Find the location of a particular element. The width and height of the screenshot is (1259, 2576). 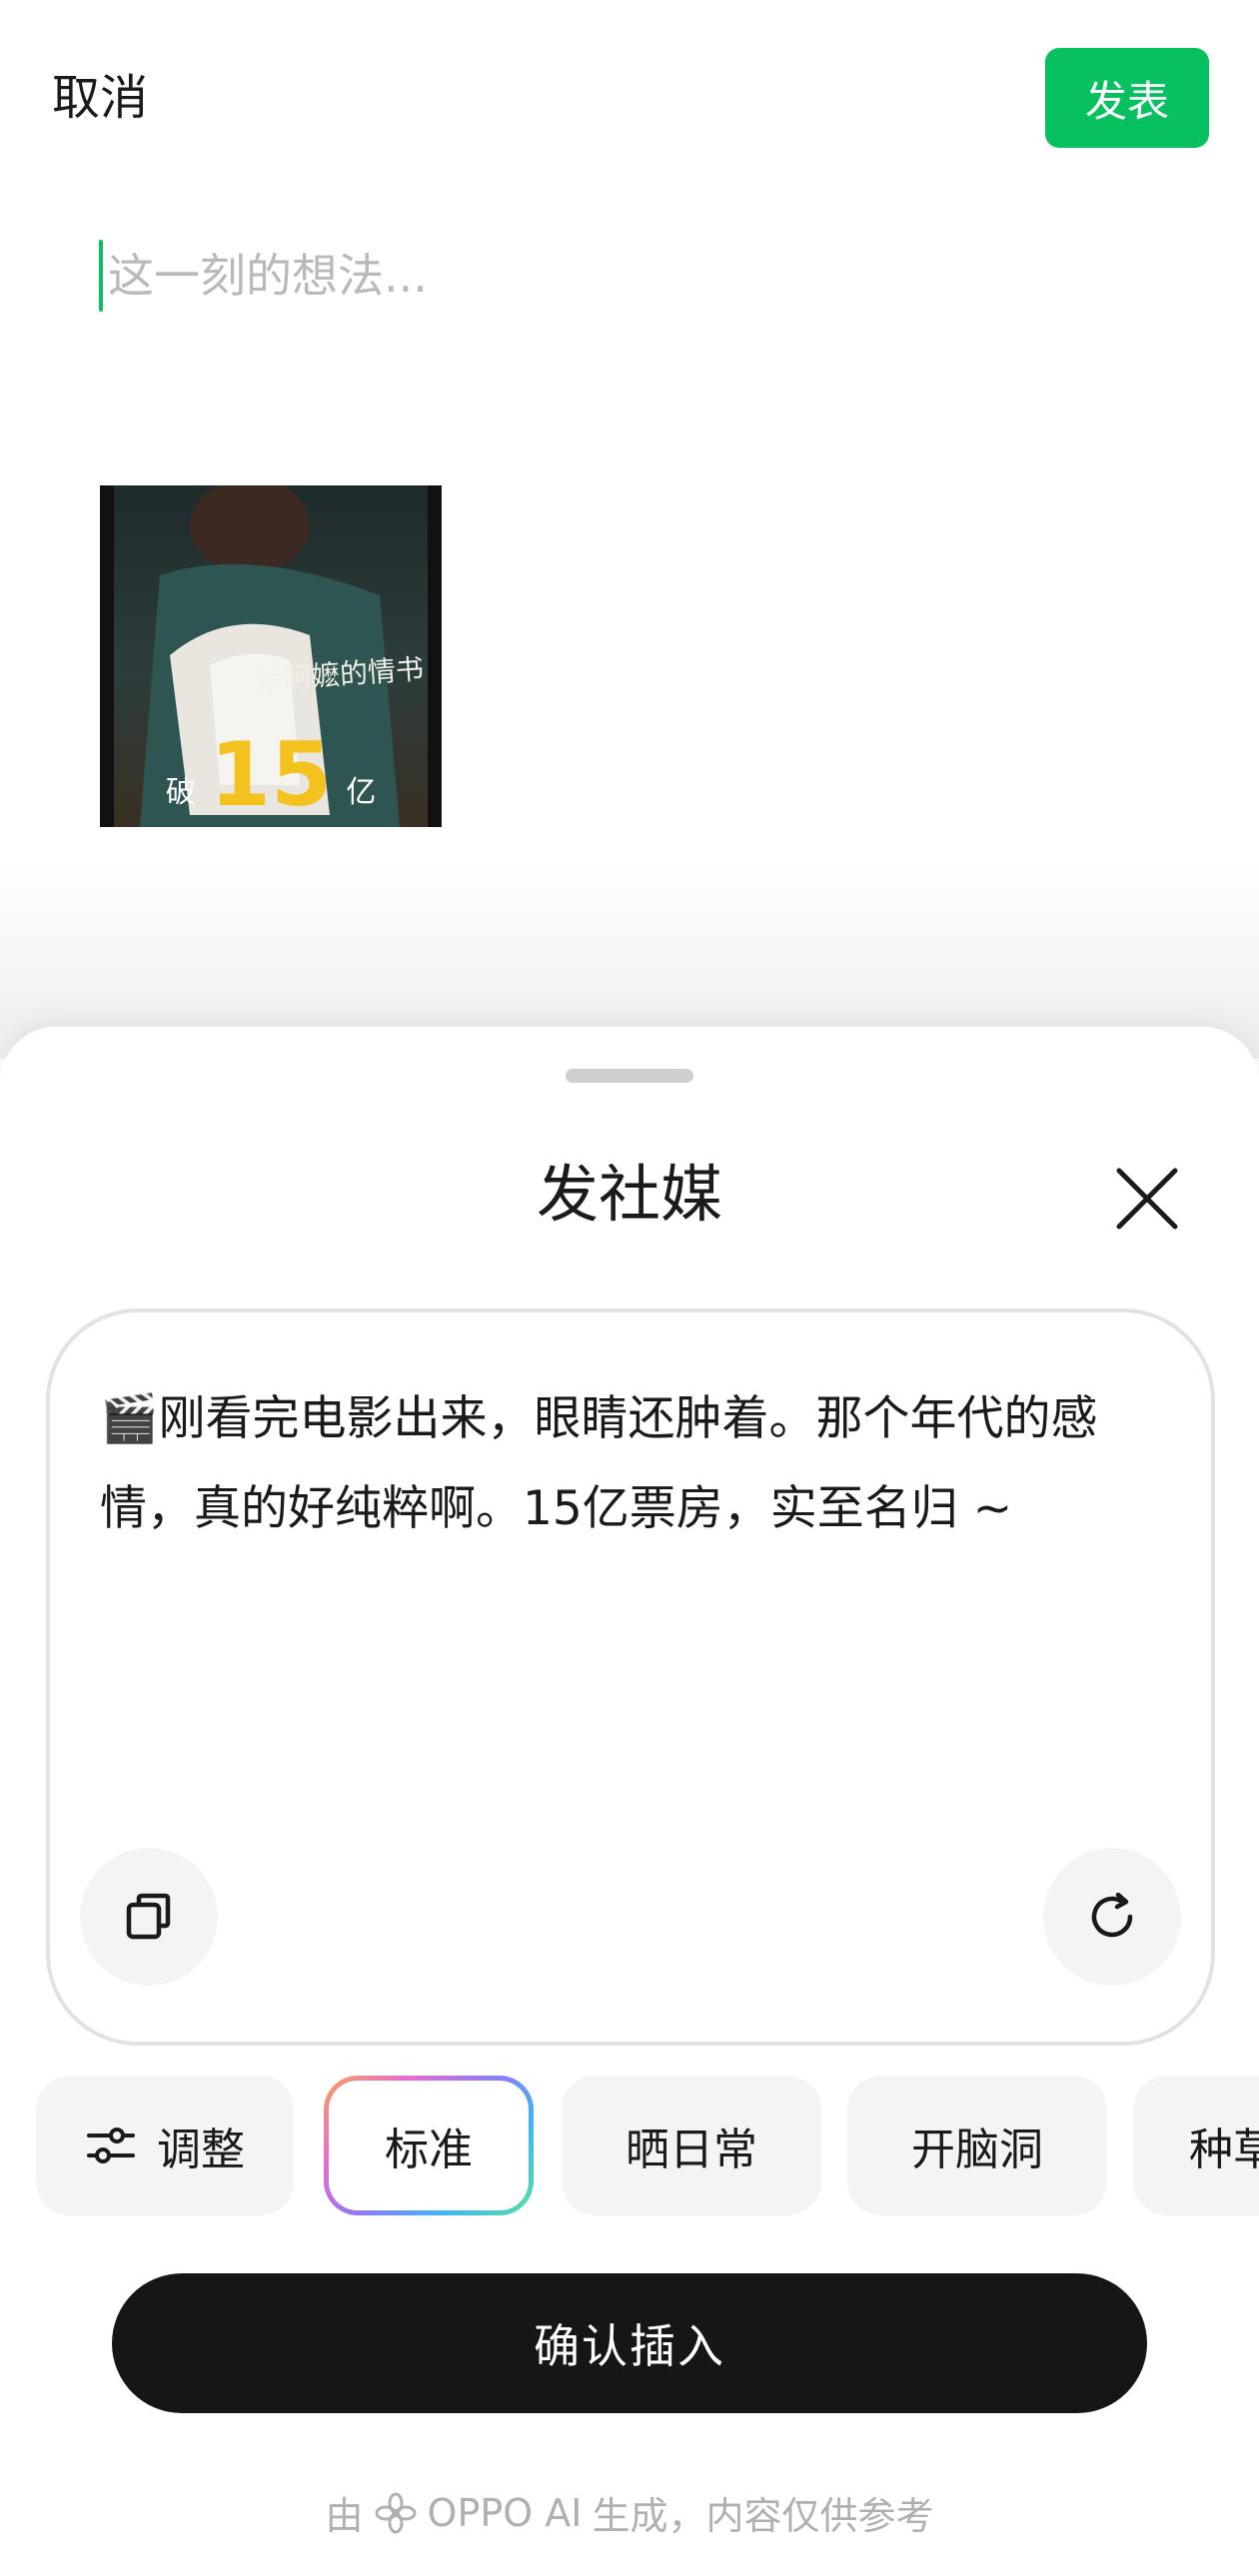

thought-input is located at coordinates (318, 276).